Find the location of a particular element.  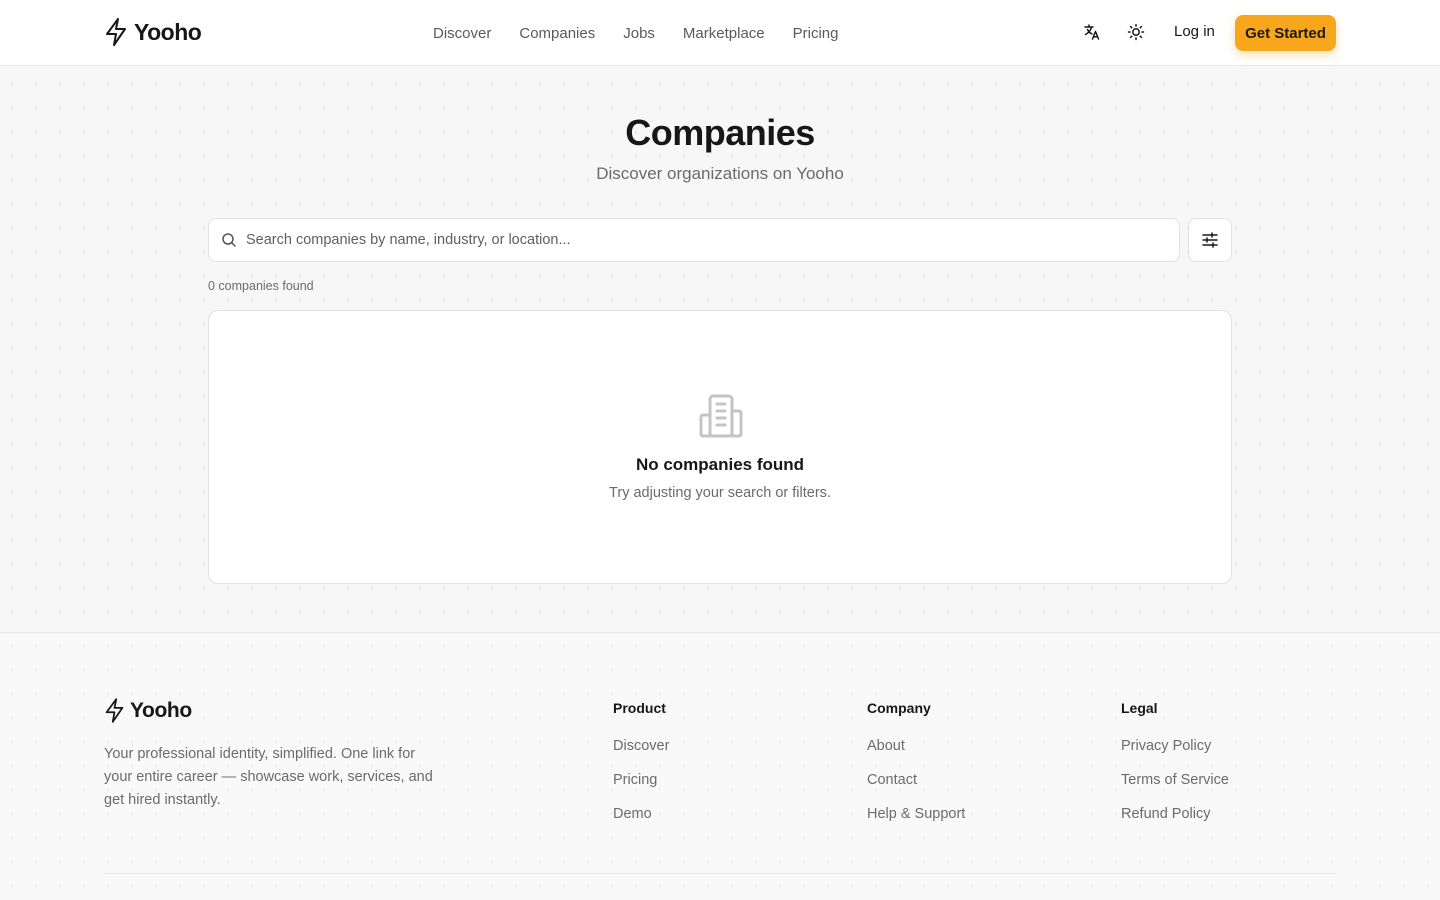

brand-name: Yooho is located at coordinates (168, 31).